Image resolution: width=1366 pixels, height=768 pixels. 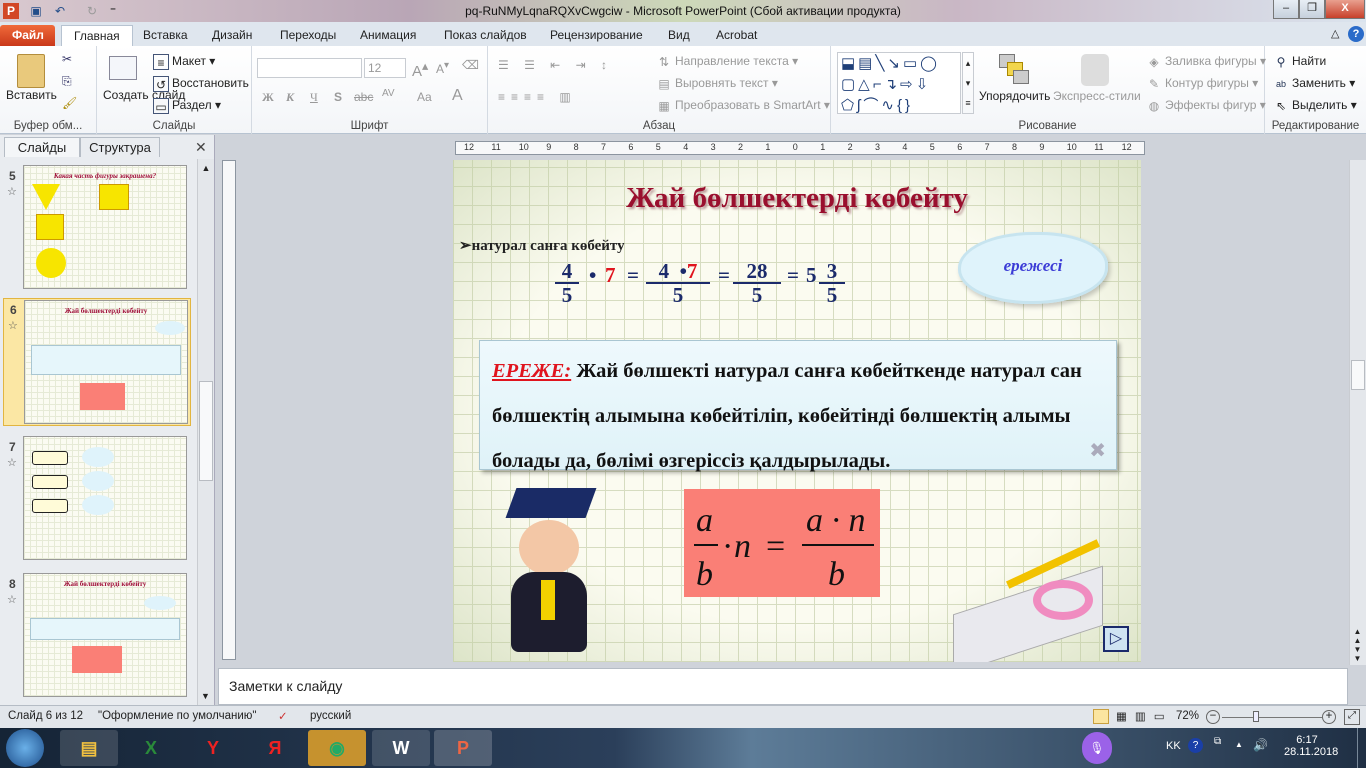 I want to click on slide-thumbnail-7: 7 ☆, so click(x=100, y=499).